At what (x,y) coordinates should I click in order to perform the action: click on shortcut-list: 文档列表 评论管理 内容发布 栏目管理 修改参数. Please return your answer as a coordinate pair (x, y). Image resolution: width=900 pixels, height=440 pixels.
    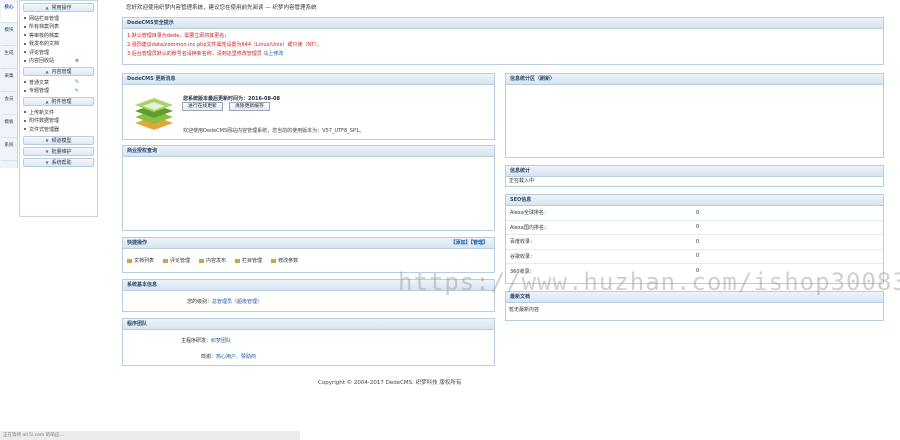
    Looking at the image, I should click on (212, 260).